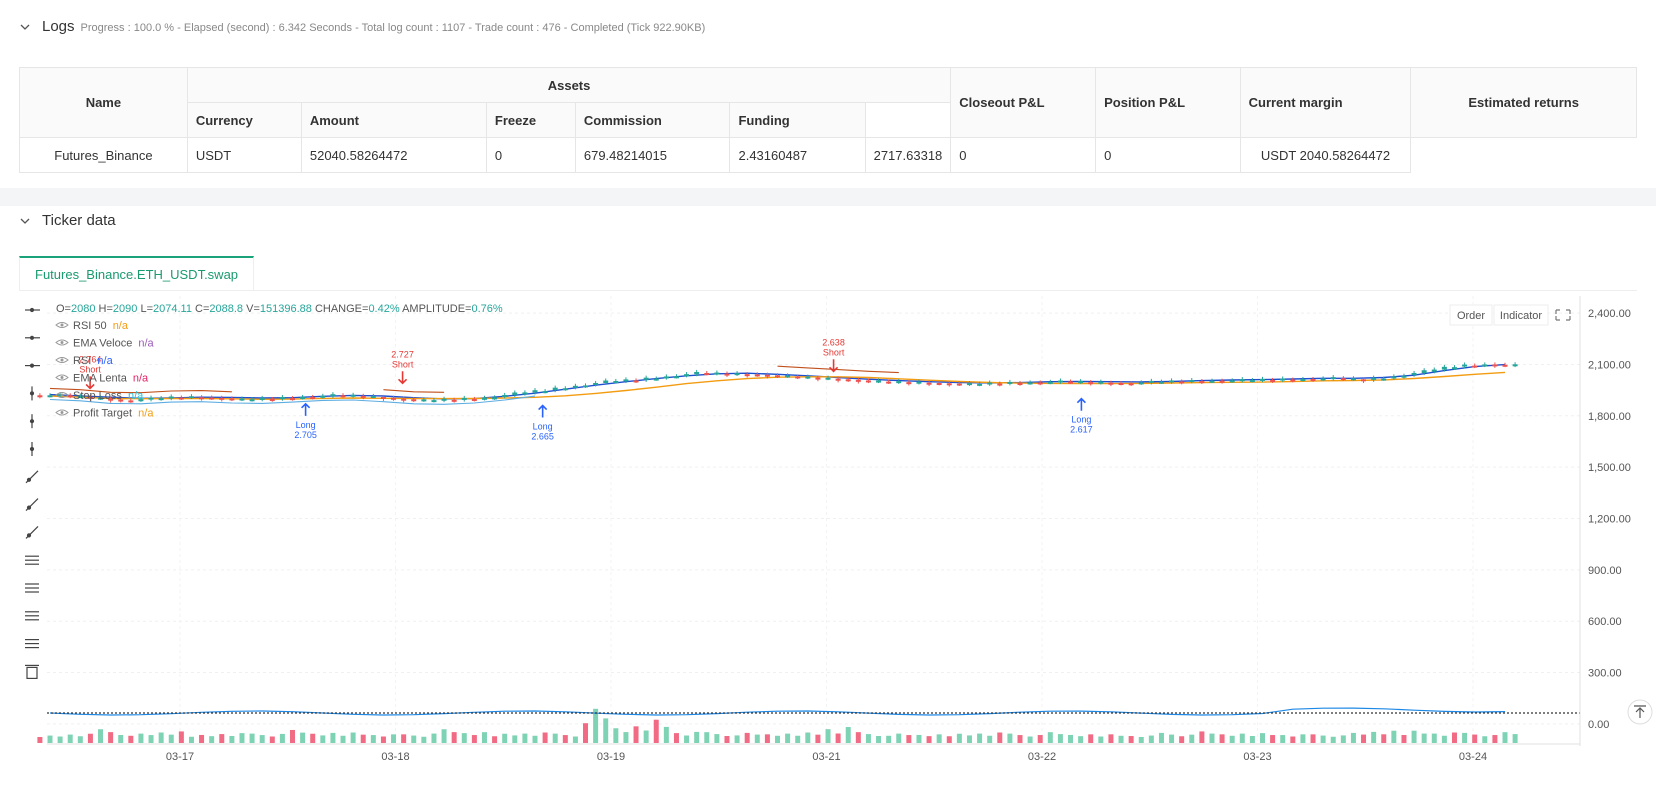 This screenshot has width=1656, height=803. Describe the element at coordinates (1042, 757) in the screenshot. I see `x-tick-label: 03-22` at that location.